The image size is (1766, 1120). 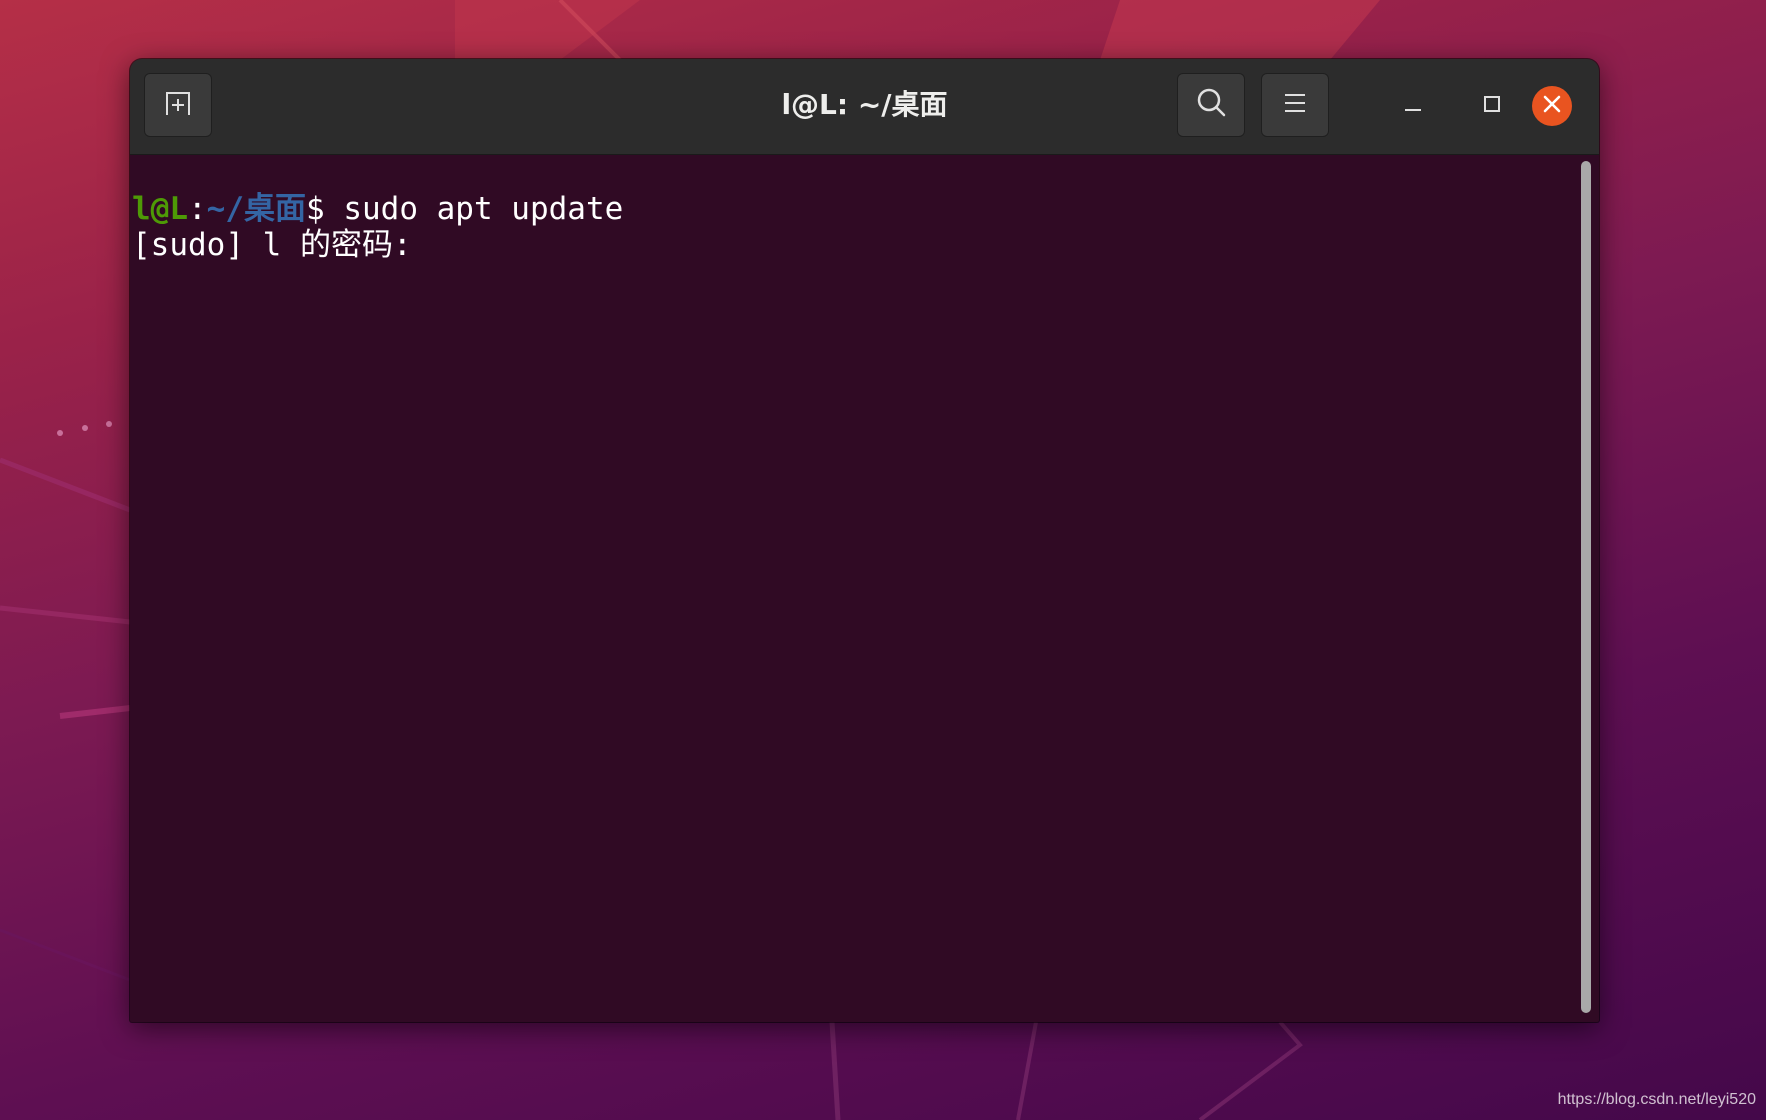 I want to click on password-prompt-line: [sudo] l 的密码:, so click(x=852, y=245).